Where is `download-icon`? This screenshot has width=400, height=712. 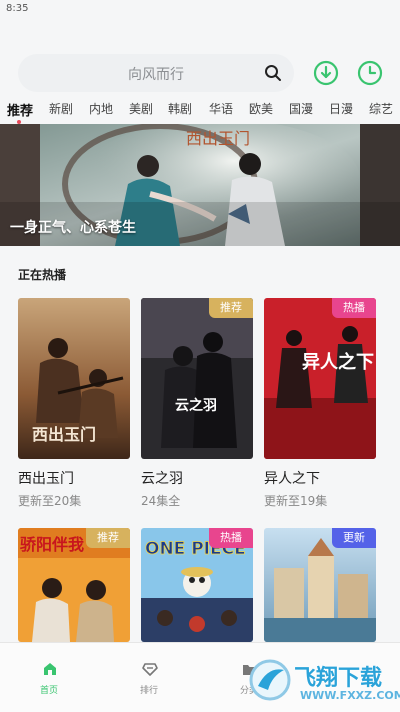 download-icon is located at coordinates (326, 73).